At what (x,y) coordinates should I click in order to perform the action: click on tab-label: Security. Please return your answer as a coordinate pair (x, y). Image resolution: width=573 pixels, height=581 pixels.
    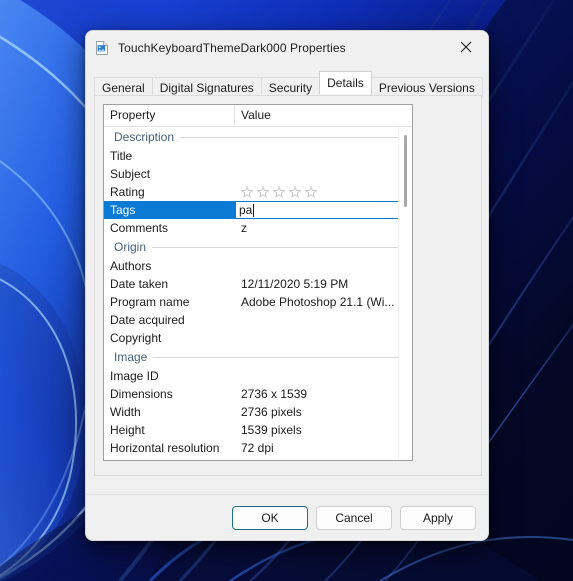
    Looking at the image, I should click on (290, 87).